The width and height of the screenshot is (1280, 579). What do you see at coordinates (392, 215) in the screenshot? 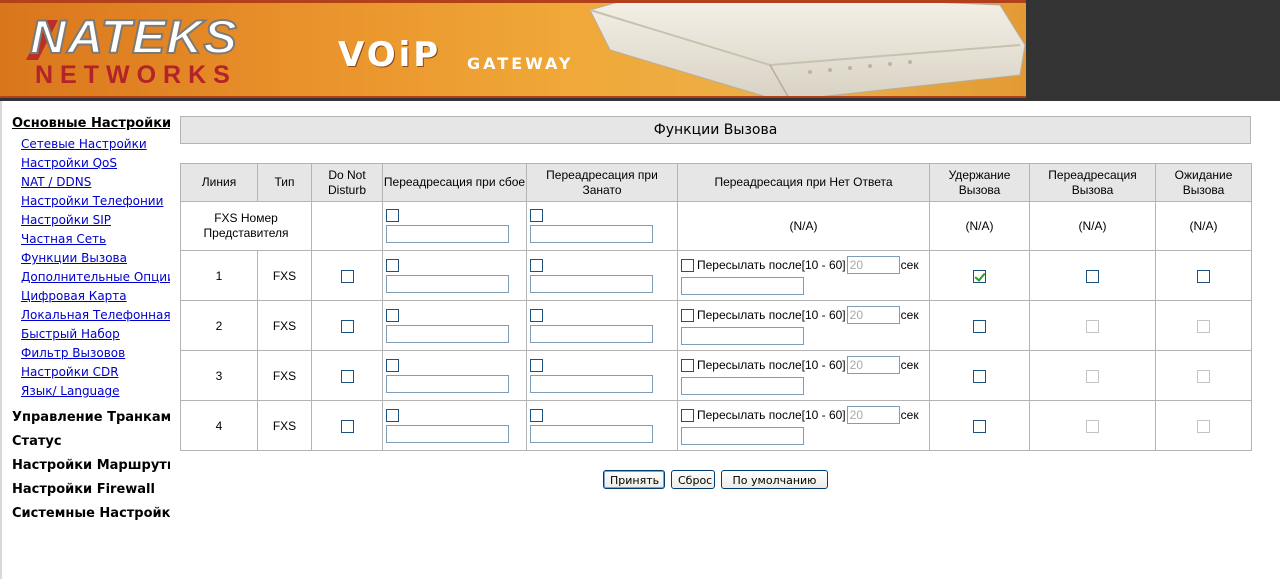
I see `rep-forward-failure-checkbox` at bounding box center [392, 215].